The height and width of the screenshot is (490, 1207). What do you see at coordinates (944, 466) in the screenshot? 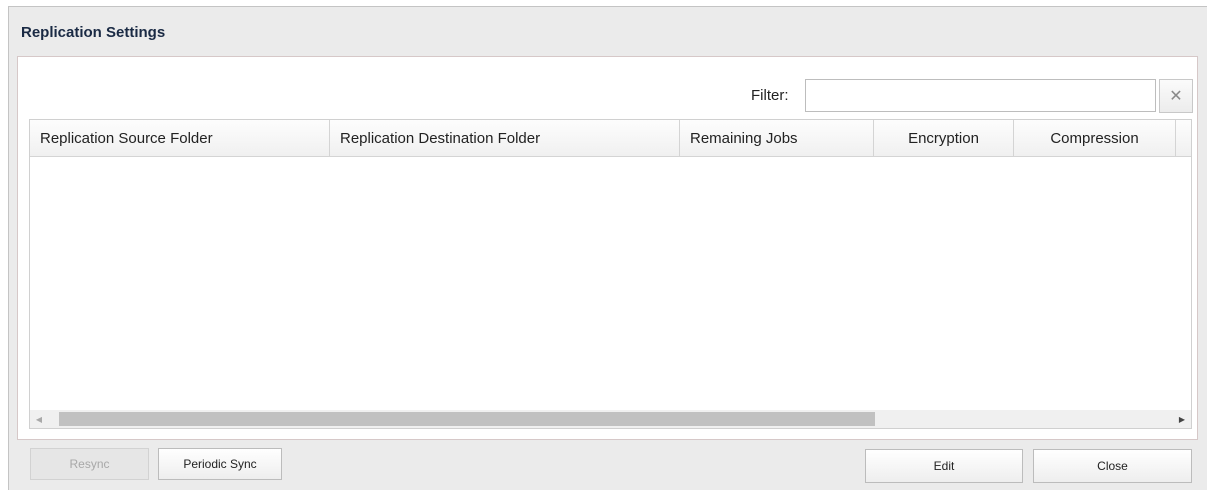
I see `edit-button: Edit` at bounding box center [944, 466].